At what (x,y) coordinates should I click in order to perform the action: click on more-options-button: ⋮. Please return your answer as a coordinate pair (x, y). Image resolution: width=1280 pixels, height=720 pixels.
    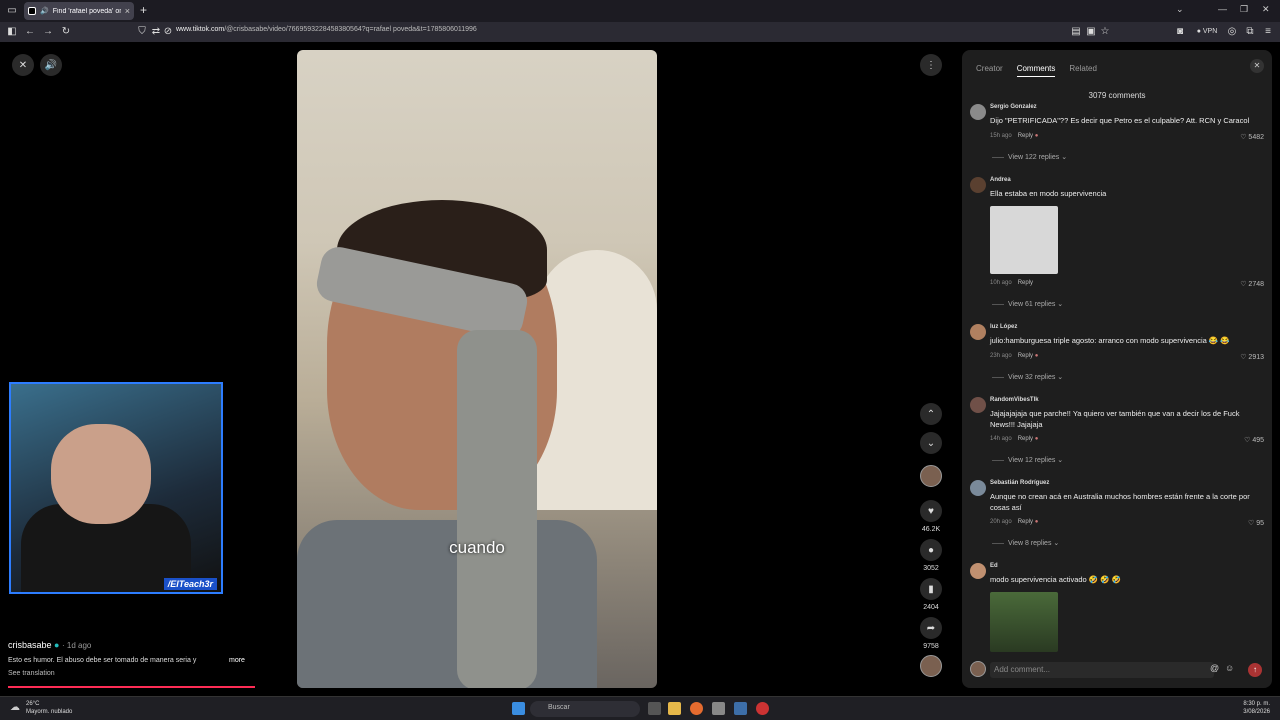
    Looking at the image, I should click on (931, 65).